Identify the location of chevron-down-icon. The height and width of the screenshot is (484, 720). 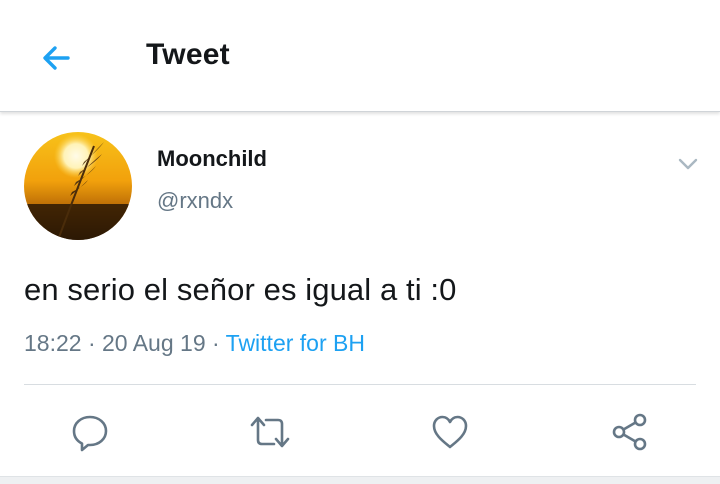
(688, 164).